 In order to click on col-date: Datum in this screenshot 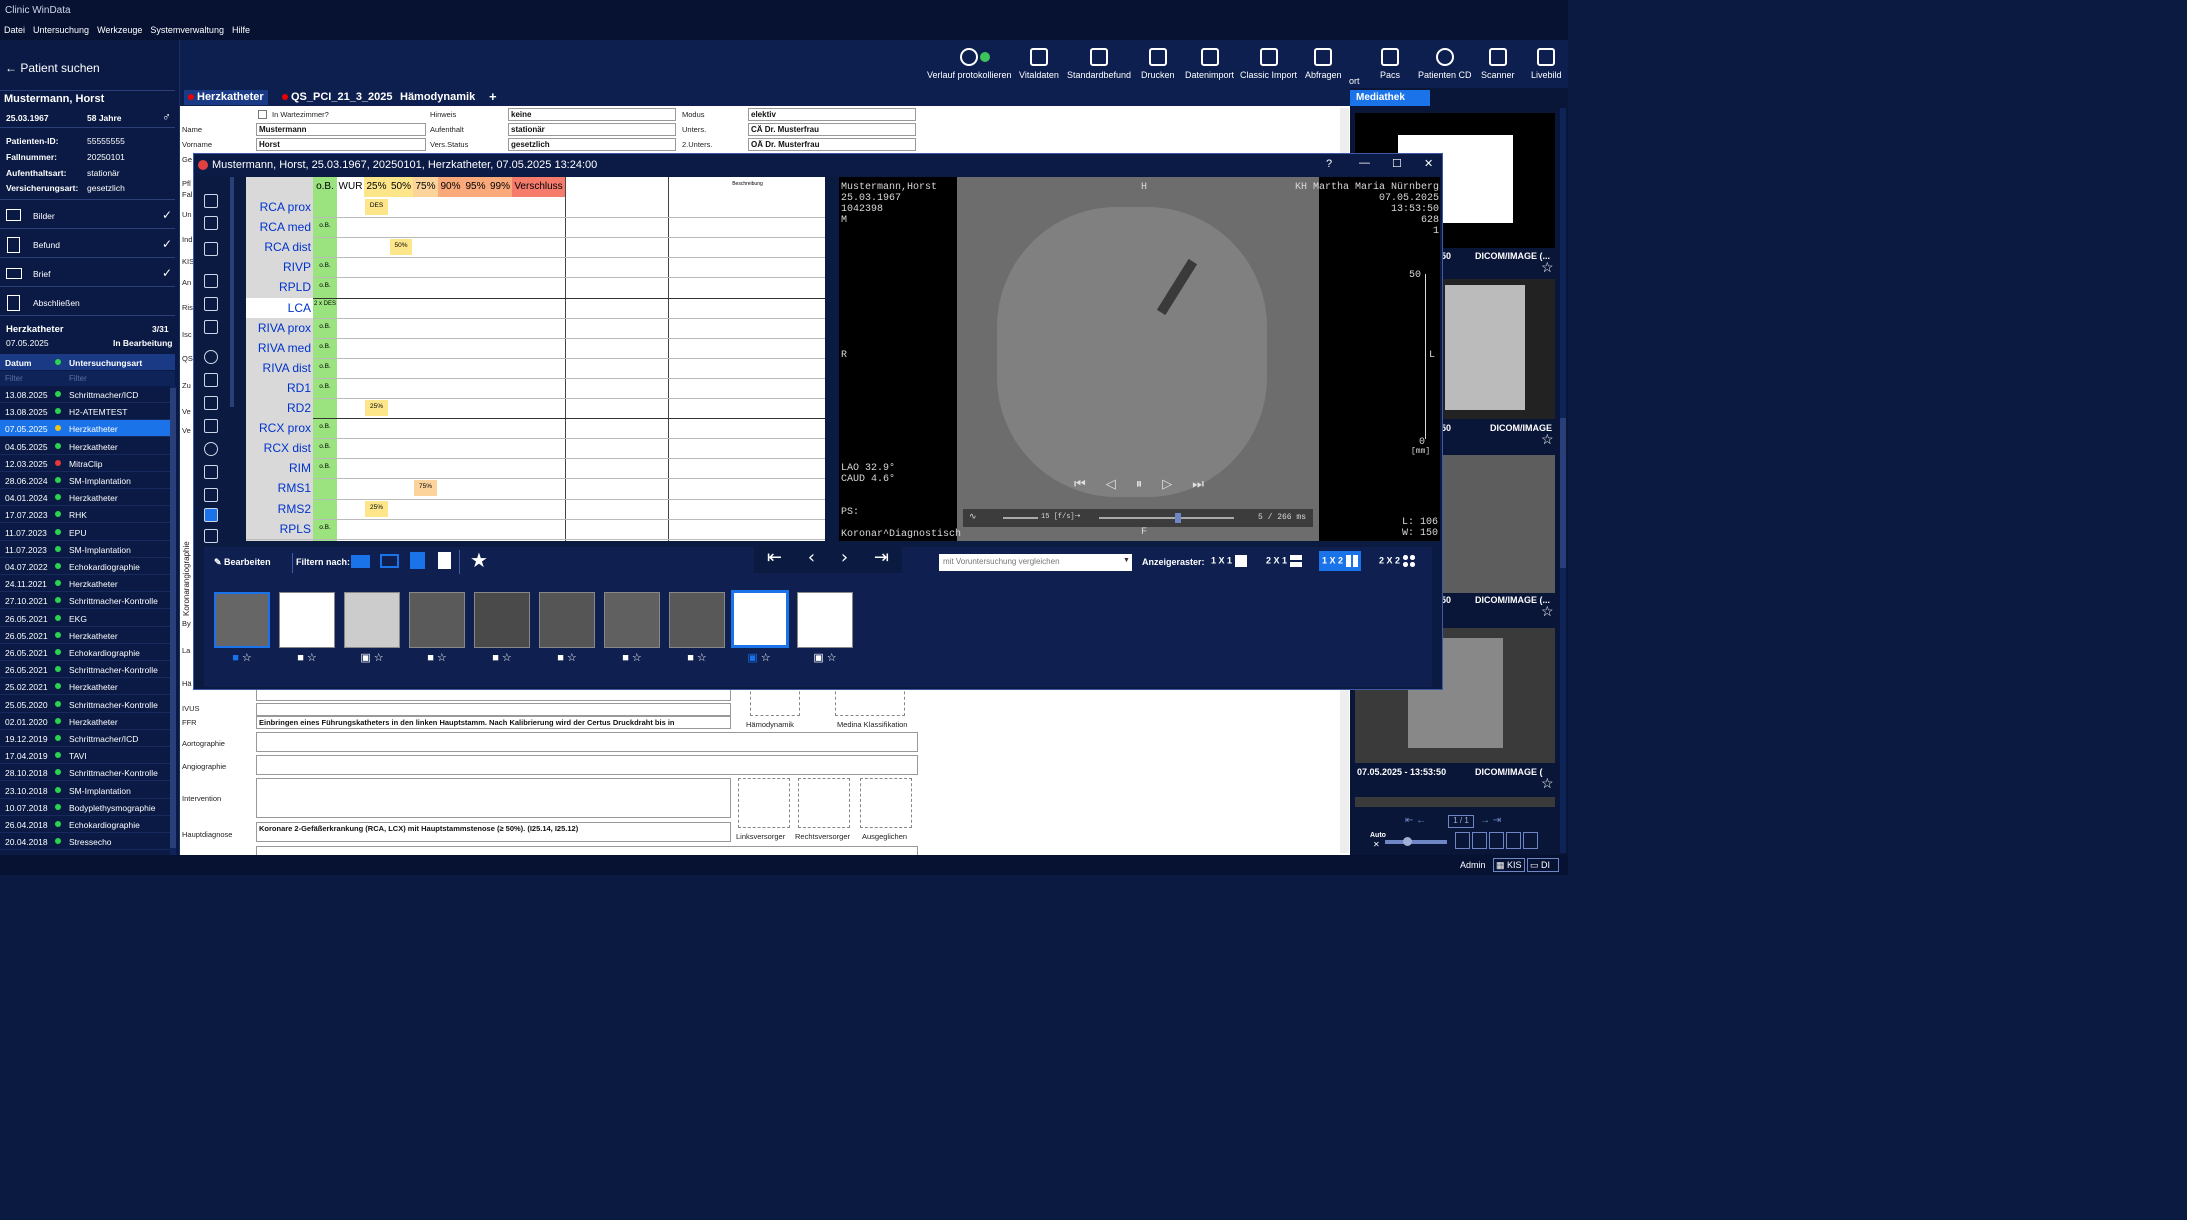, I will do `click(18, 363)`.